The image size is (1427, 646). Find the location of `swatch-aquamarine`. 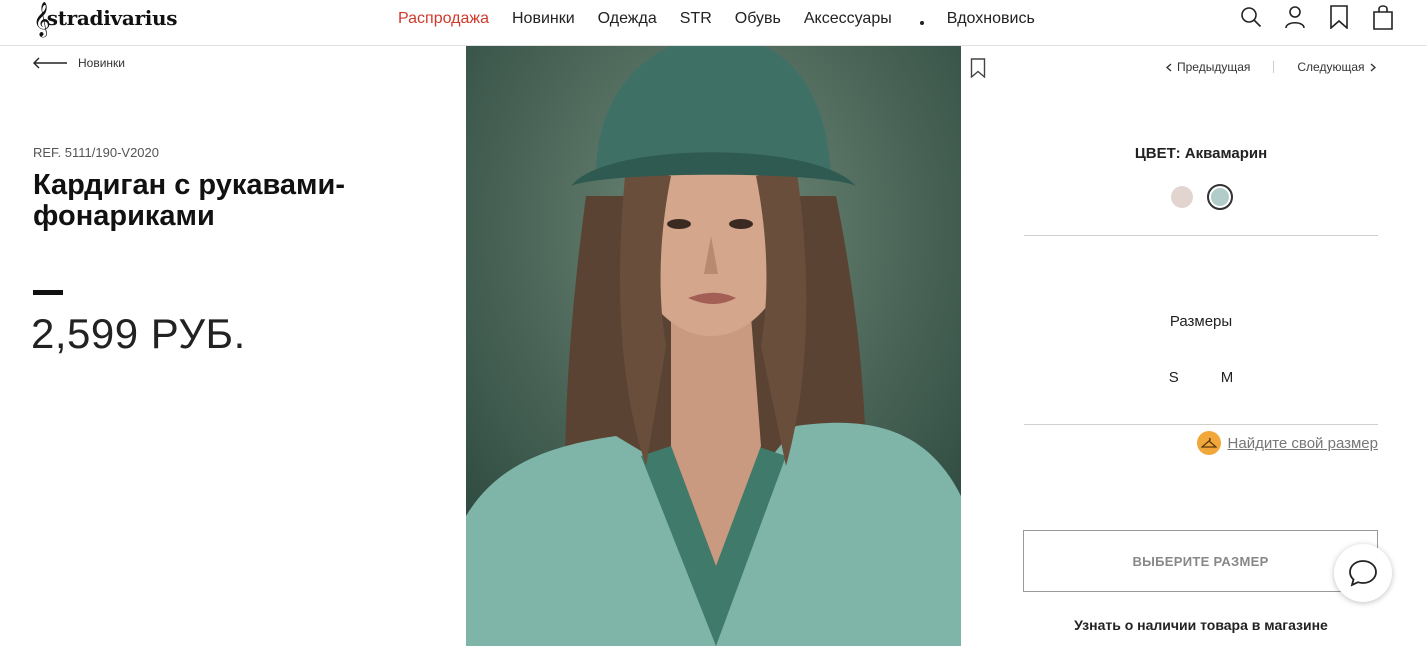

swatch-aquamarine is located at coordinates (1220, 197).